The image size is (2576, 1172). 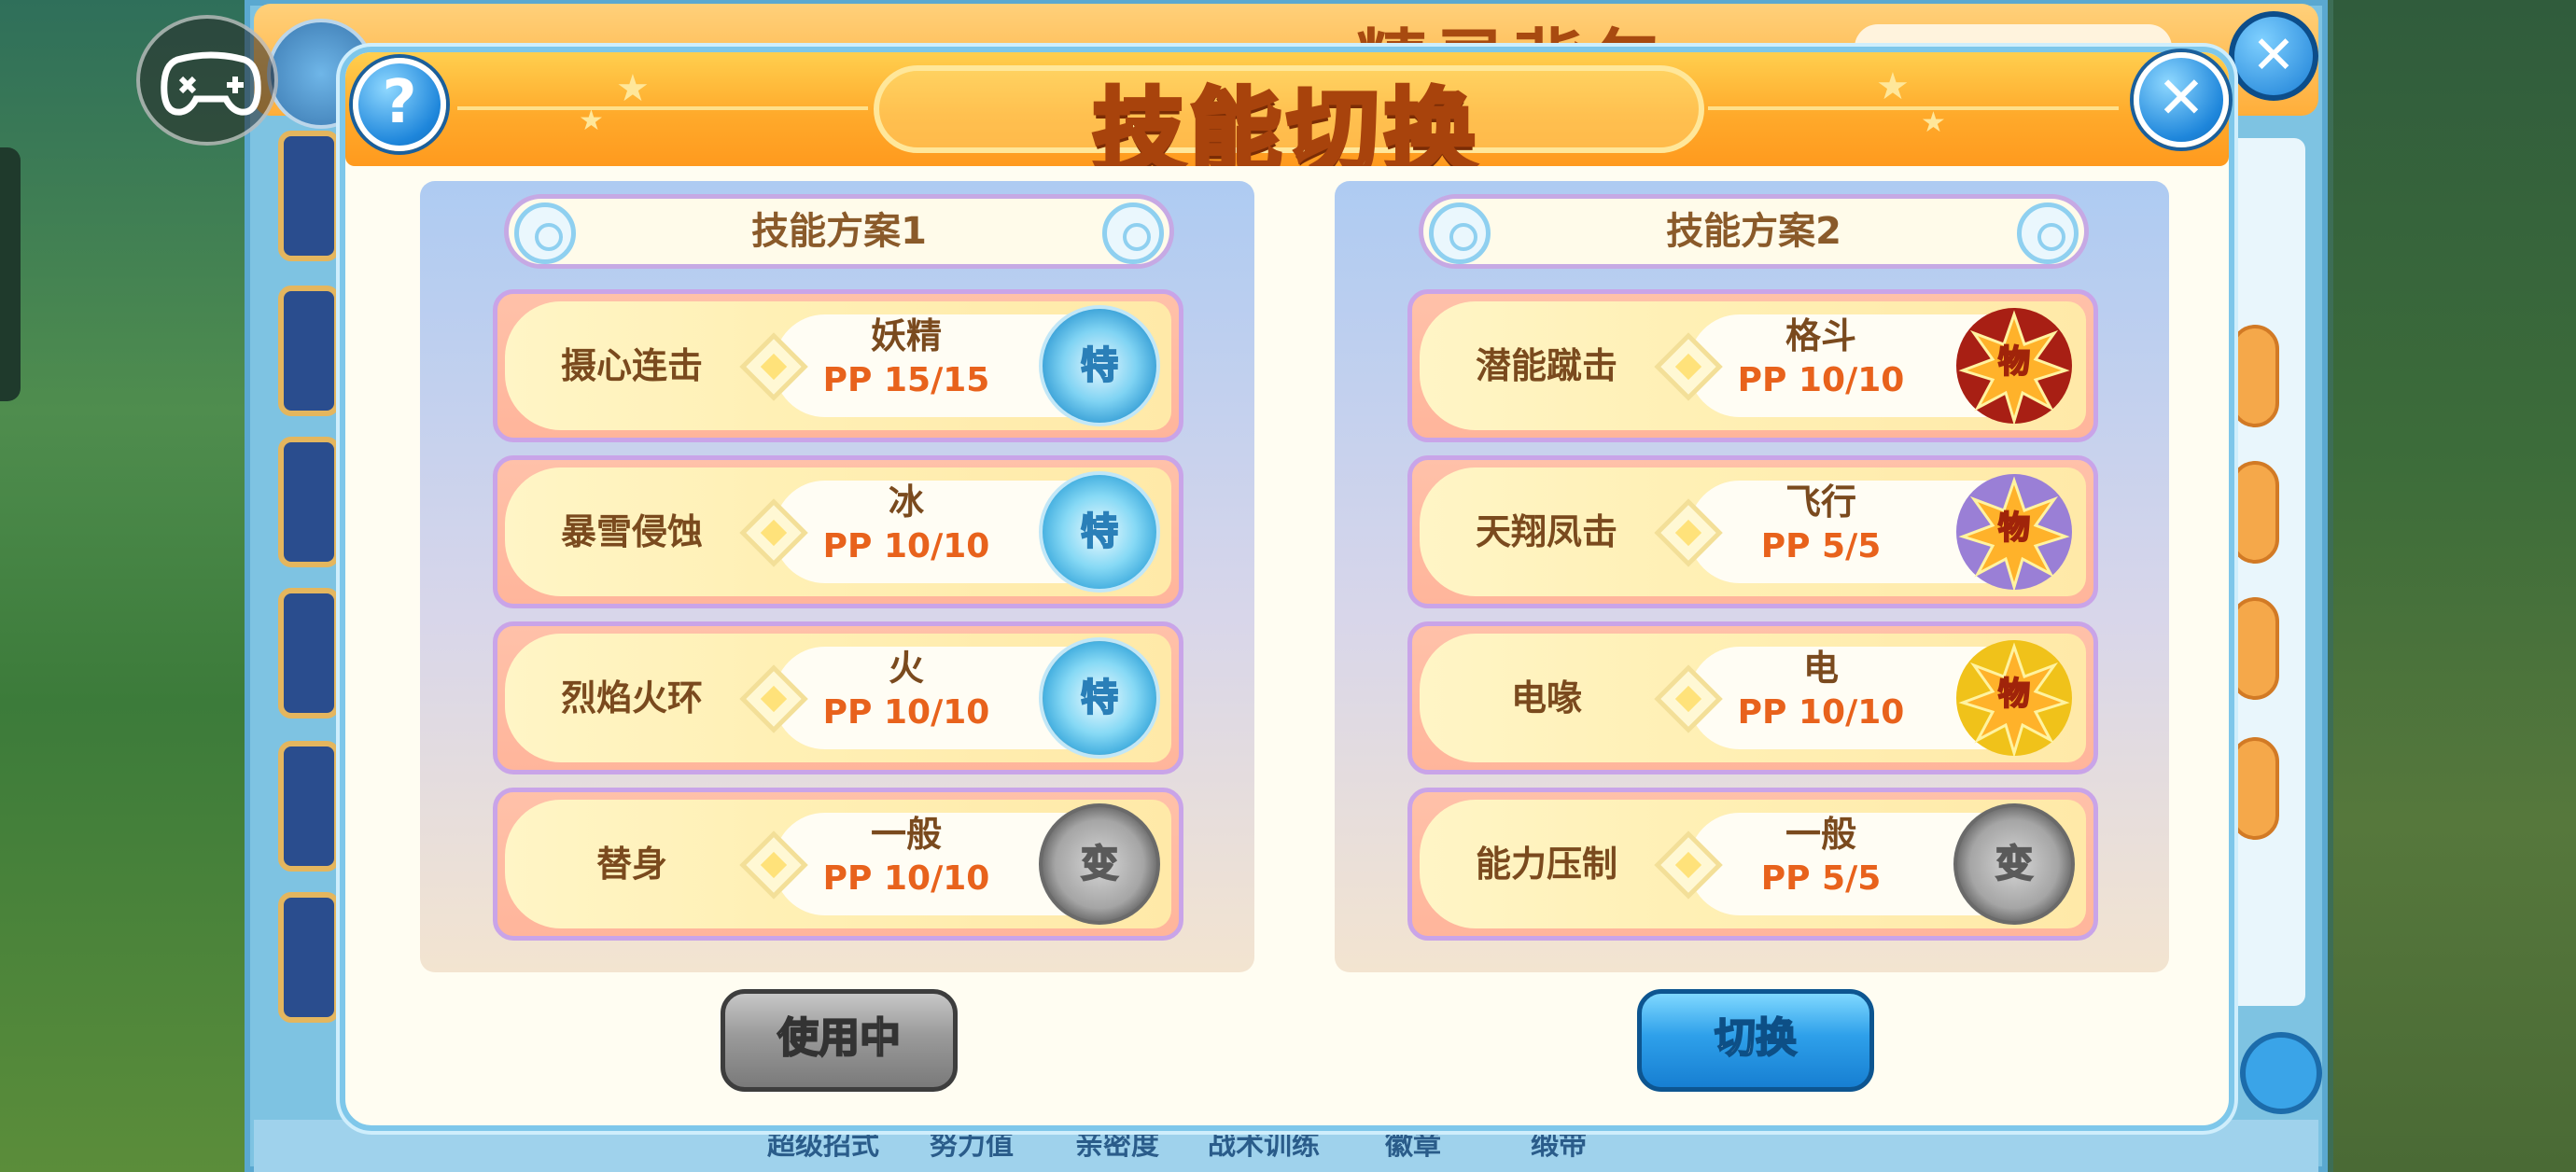 What do you see at coordinates (1546, 864) in the screenshot?
I see `skill-name: 能力压制` at bounding box center [1546, 864].